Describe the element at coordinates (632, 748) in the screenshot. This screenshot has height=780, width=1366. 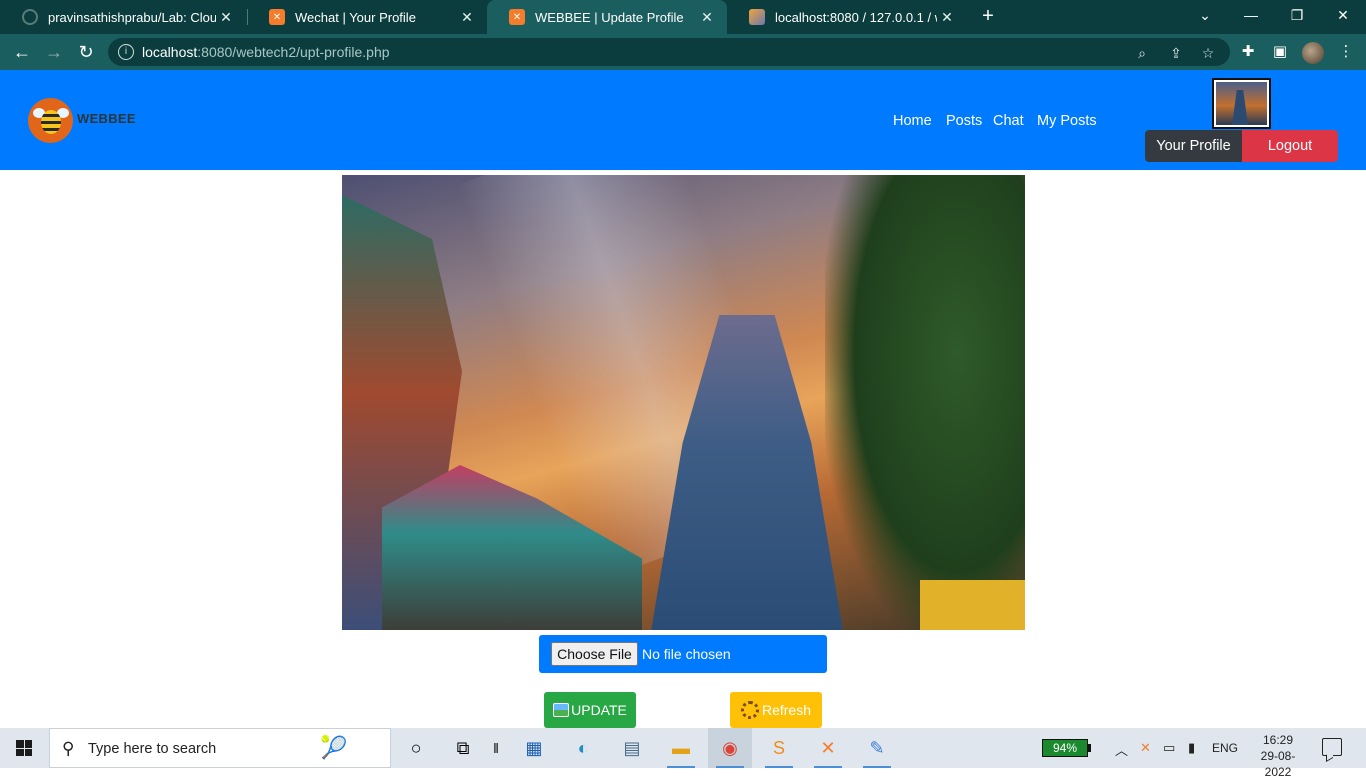
I see `photos-icon: ▤` at that location.